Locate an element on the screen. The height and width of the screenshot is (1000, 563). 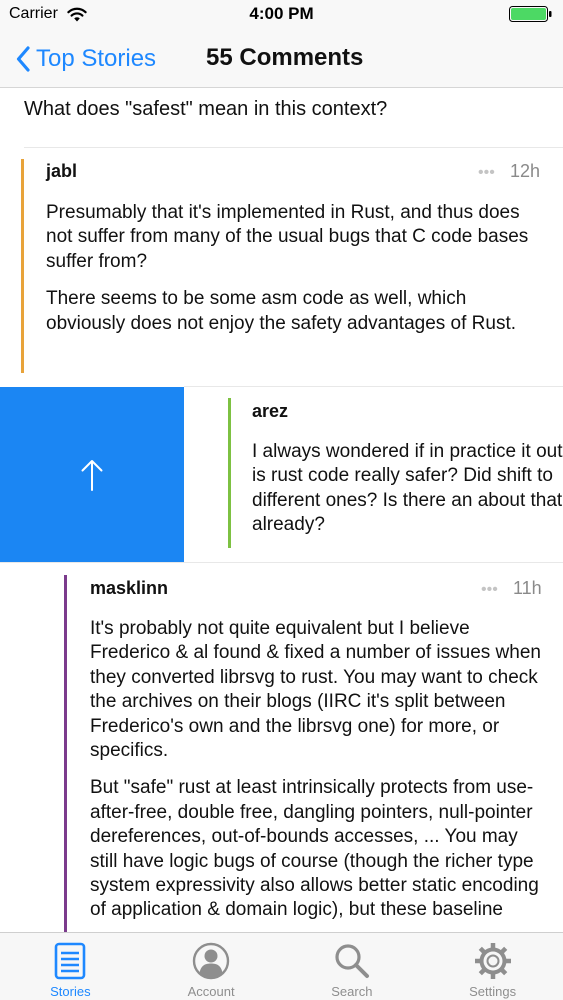
tab-account: Account is located at coordinates (211, 966).